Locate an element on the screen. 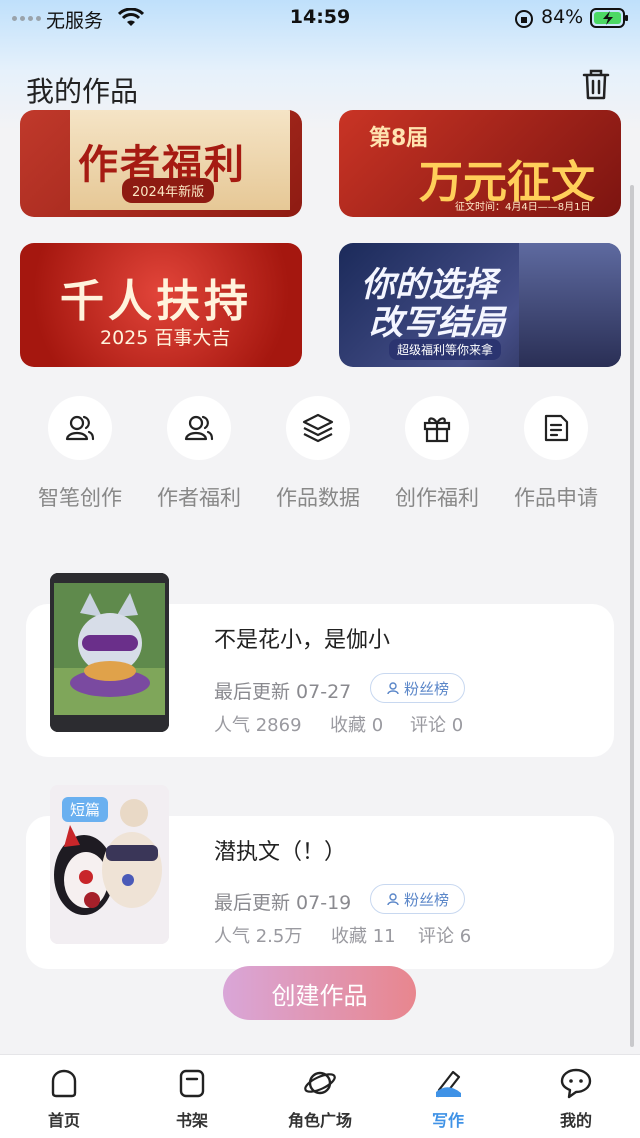 The image size is (640, 1138). short-story-tag: 短篇 is located at coordinates (85, 809).